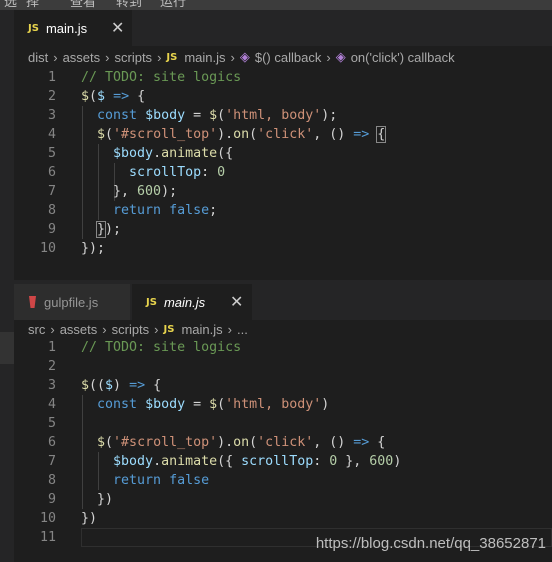 This screenshot has width=552, height=562. What do you see at coordinates (283, 385) in the screenshot?
I see `code-line: 3 $(($) => {` at bounding box center [283, 385].